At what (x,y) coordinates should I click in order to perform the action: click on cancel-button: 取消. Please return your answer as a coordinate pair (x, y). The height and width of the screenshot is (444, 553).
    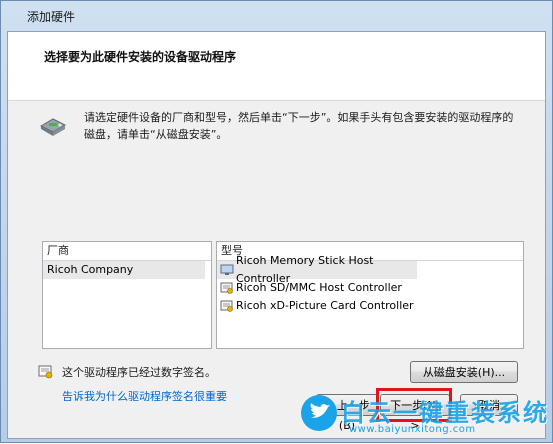
    Looking at the image, I should click on (489, 405).